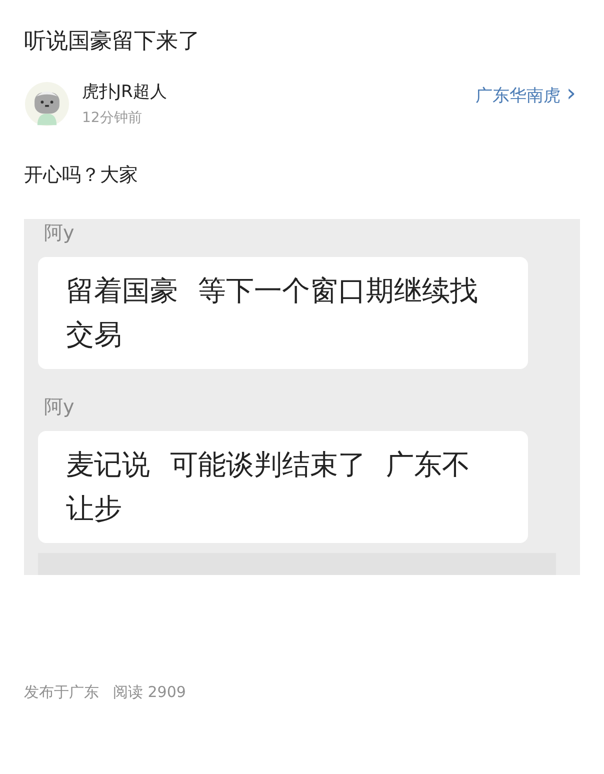 The image size is (604, 774). What do you see at coordinates (283, 487) in the screenshot?
I see `chat-bubble: 麦记说 可能谈判结束了 广东不让步` at bounding box center [283, 487].